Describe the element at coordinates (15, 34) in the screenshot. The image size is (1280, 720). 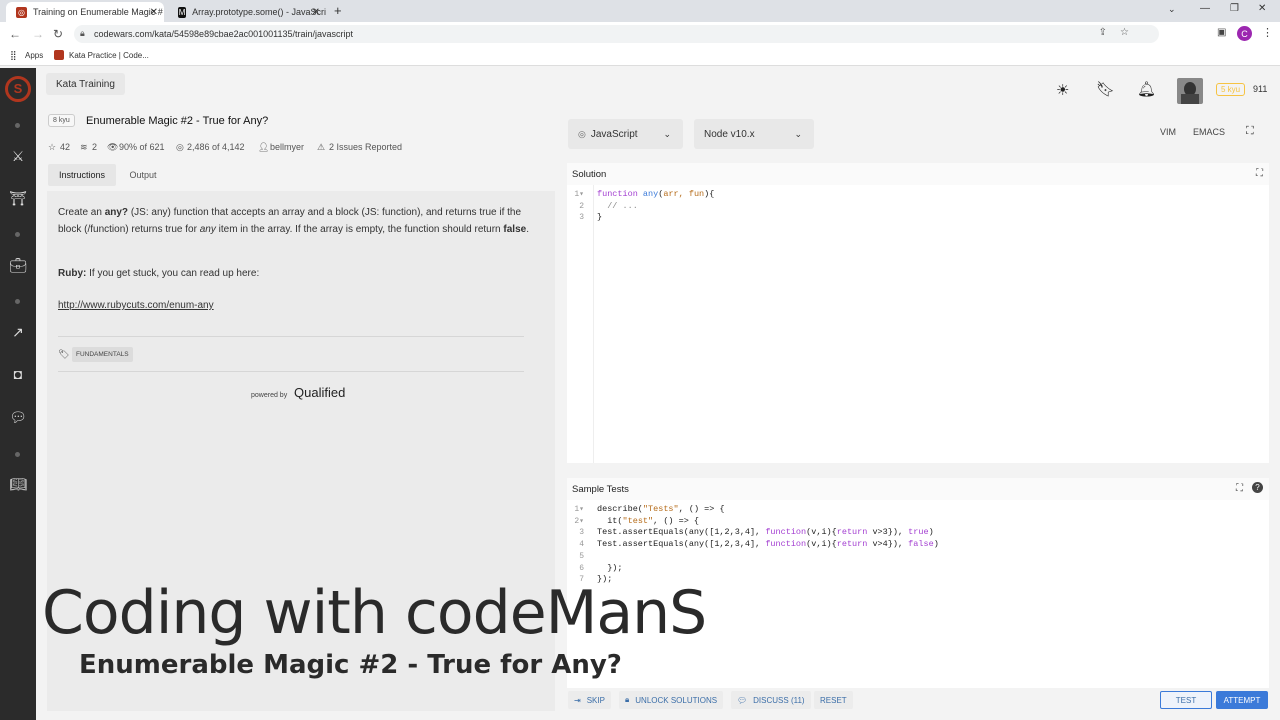
I see `back-icon: ←` at that location.